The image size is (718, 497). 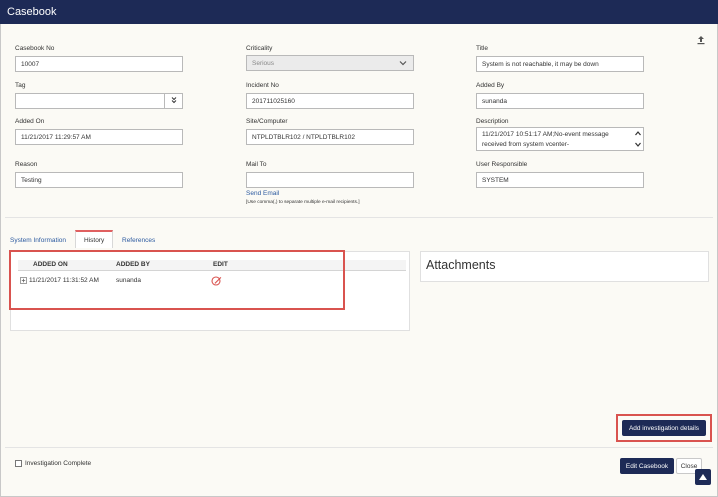 I want to click on double-chevron-down-icon, so click(x=174, y=100).